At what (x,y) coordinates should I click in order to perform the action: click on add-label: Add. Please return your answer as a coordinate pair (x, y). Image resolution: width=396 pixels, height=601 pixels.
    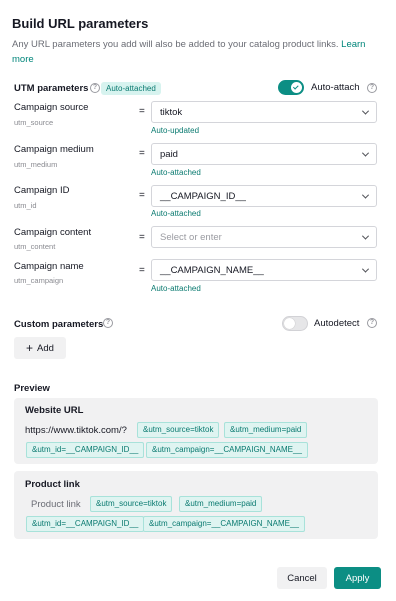
    Looking at the image, I should click on (45, 348).